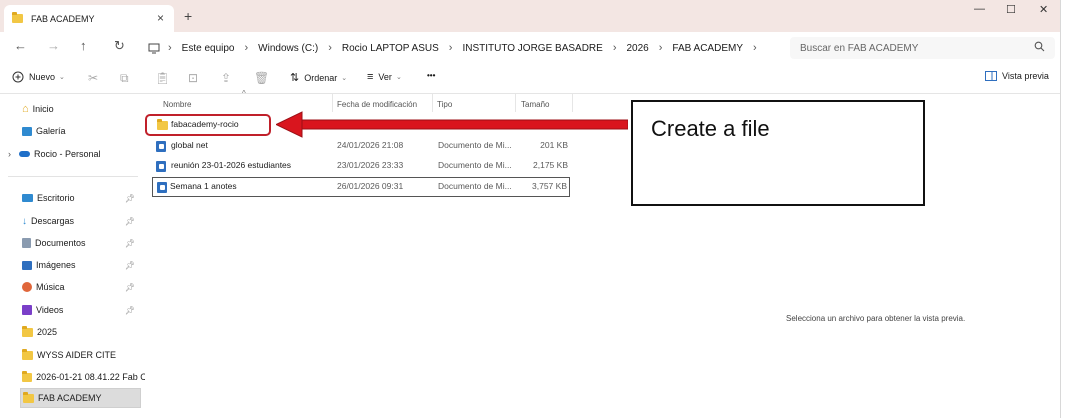 Image resolution: width=1071 pixels, height=418 pixels. I want to click on sidebar-item-fab-academy: FAB ACADEMY, so click(80, 398).